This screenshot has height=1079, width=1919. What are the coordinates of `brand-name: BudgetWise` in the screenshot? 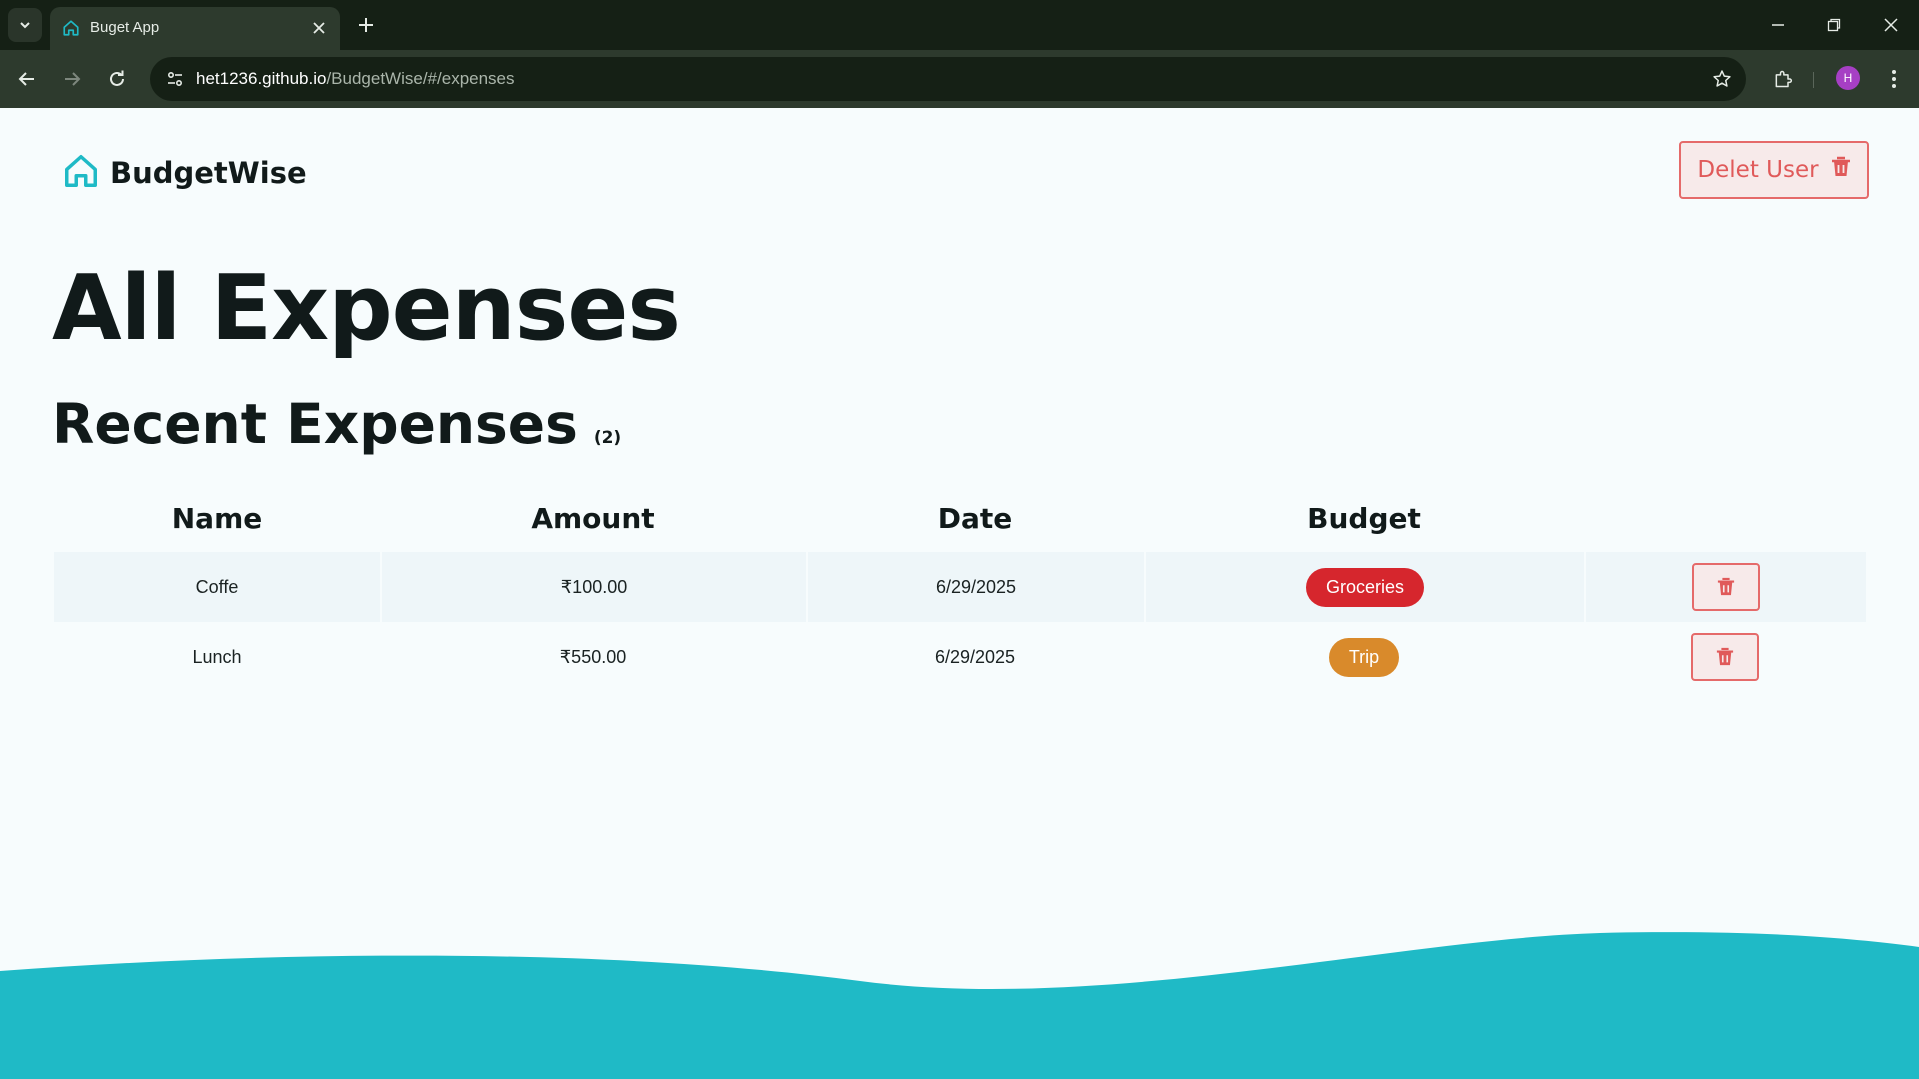 It's located at (208, 173).